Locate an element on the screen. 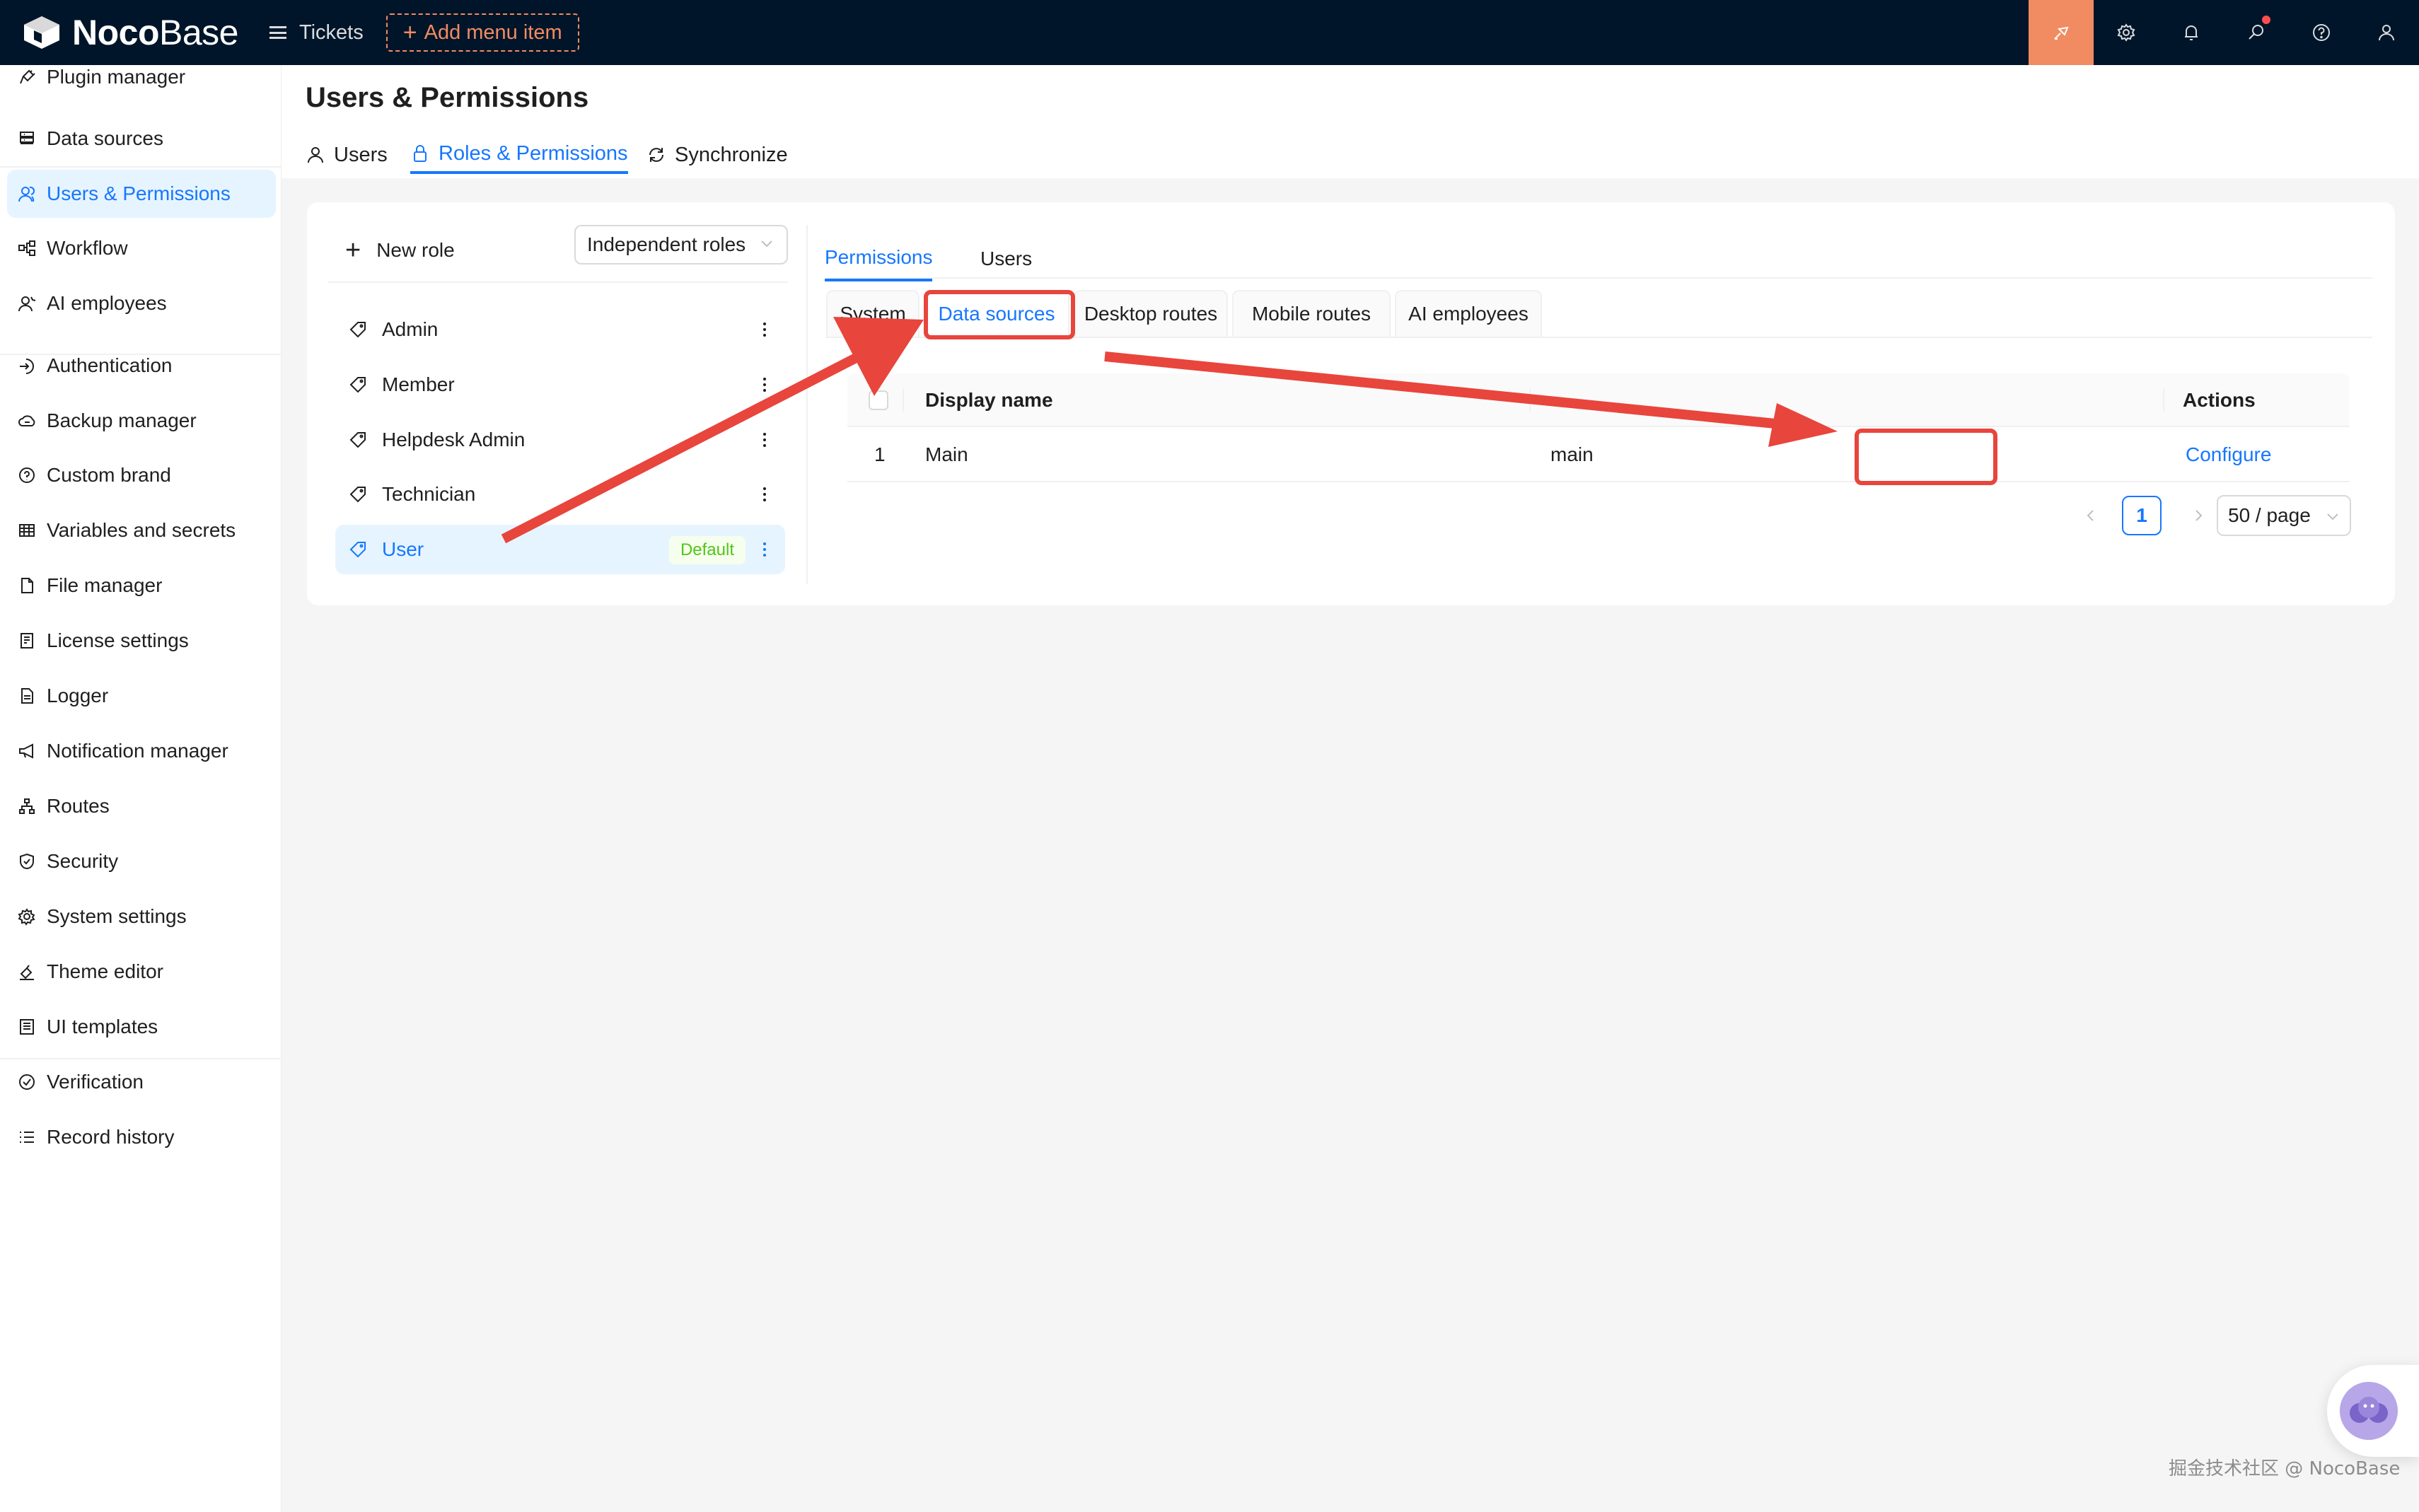  role-mode-value: Independent roles is located at coordinates (667, 244).